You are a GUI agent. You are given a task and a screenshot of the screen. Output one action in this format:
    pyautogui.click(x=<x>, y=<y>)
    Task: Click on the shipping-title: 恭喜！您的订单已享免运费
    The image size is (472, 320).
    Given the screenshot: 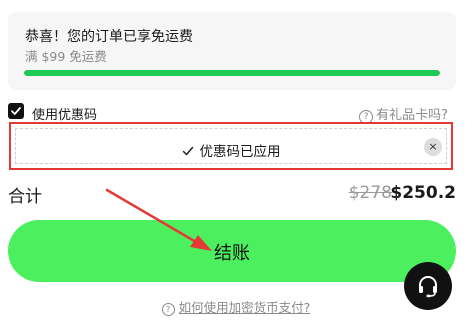 What is the action you would take?
    pyautogui.click(x=109, y=37)
    